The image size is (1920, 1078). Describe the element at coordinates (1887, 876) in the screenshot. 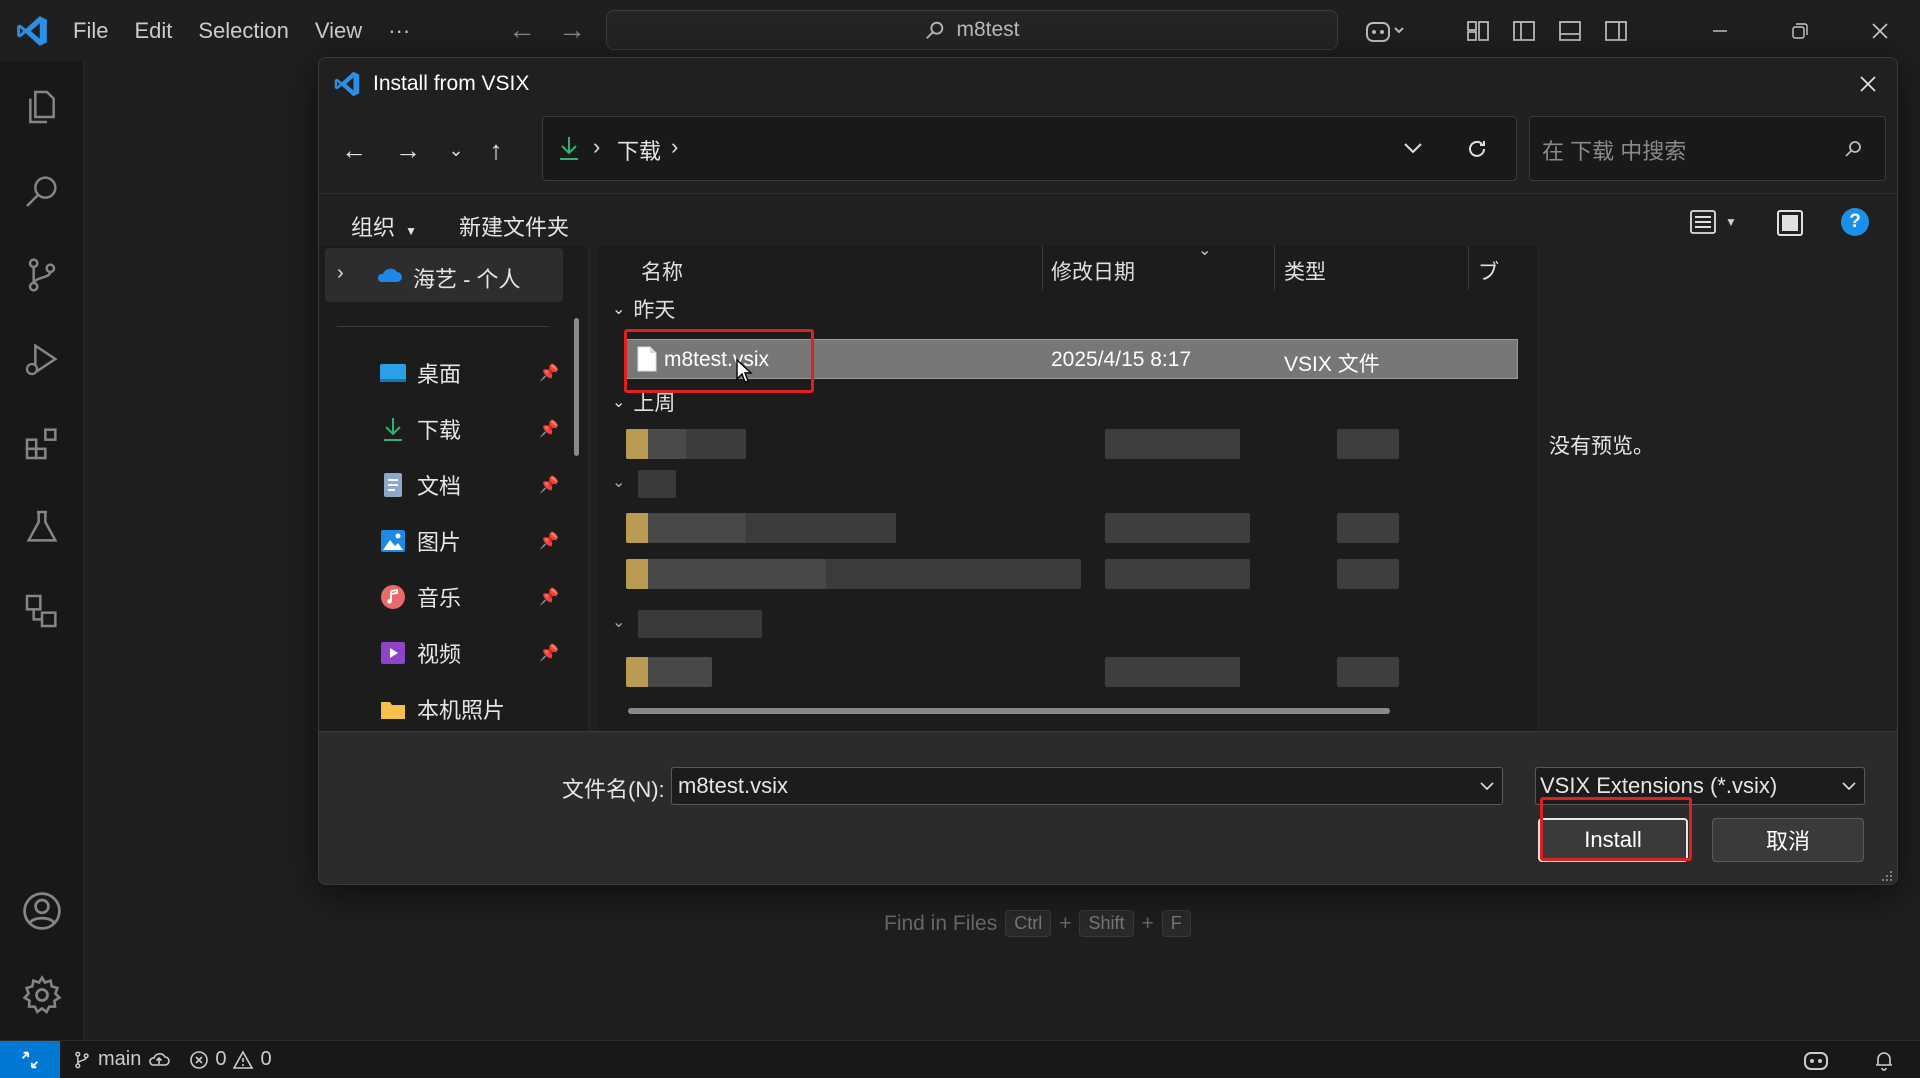

I see `resize-grip-icon` at that location.